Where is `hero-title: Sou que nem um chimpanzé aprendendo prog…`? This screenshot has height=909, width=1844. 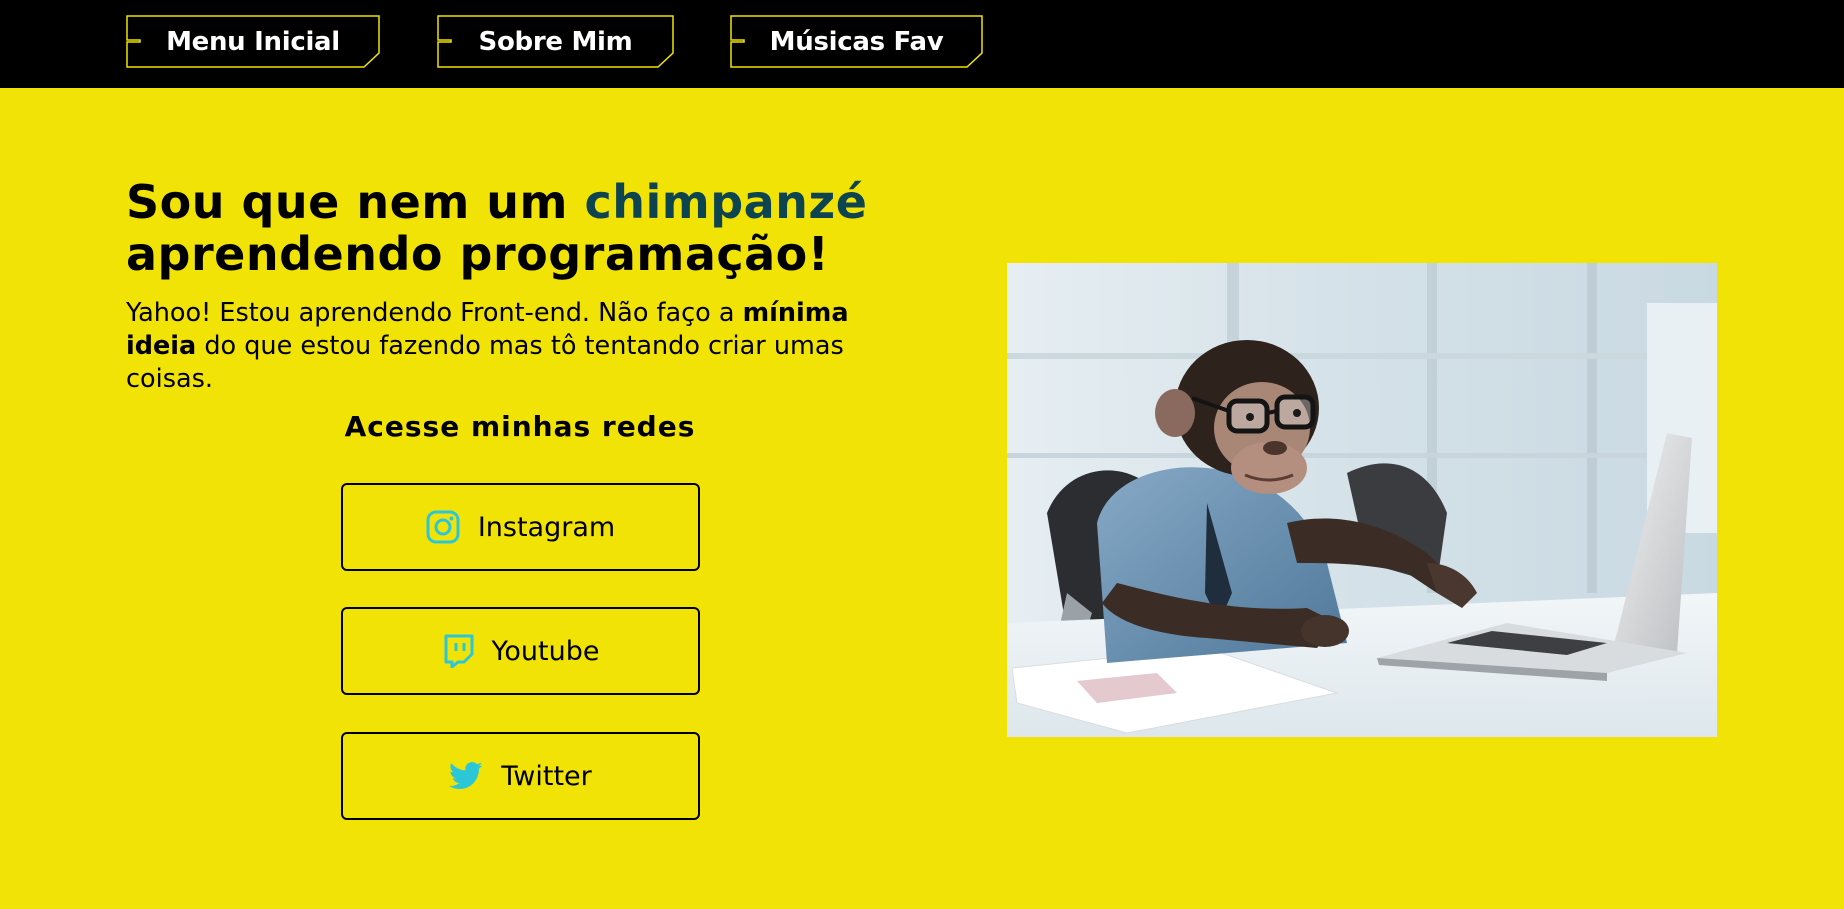 hero-title: Sou que nem um chimpanzé aprendendo prog… is located at coordinates (526, 228).